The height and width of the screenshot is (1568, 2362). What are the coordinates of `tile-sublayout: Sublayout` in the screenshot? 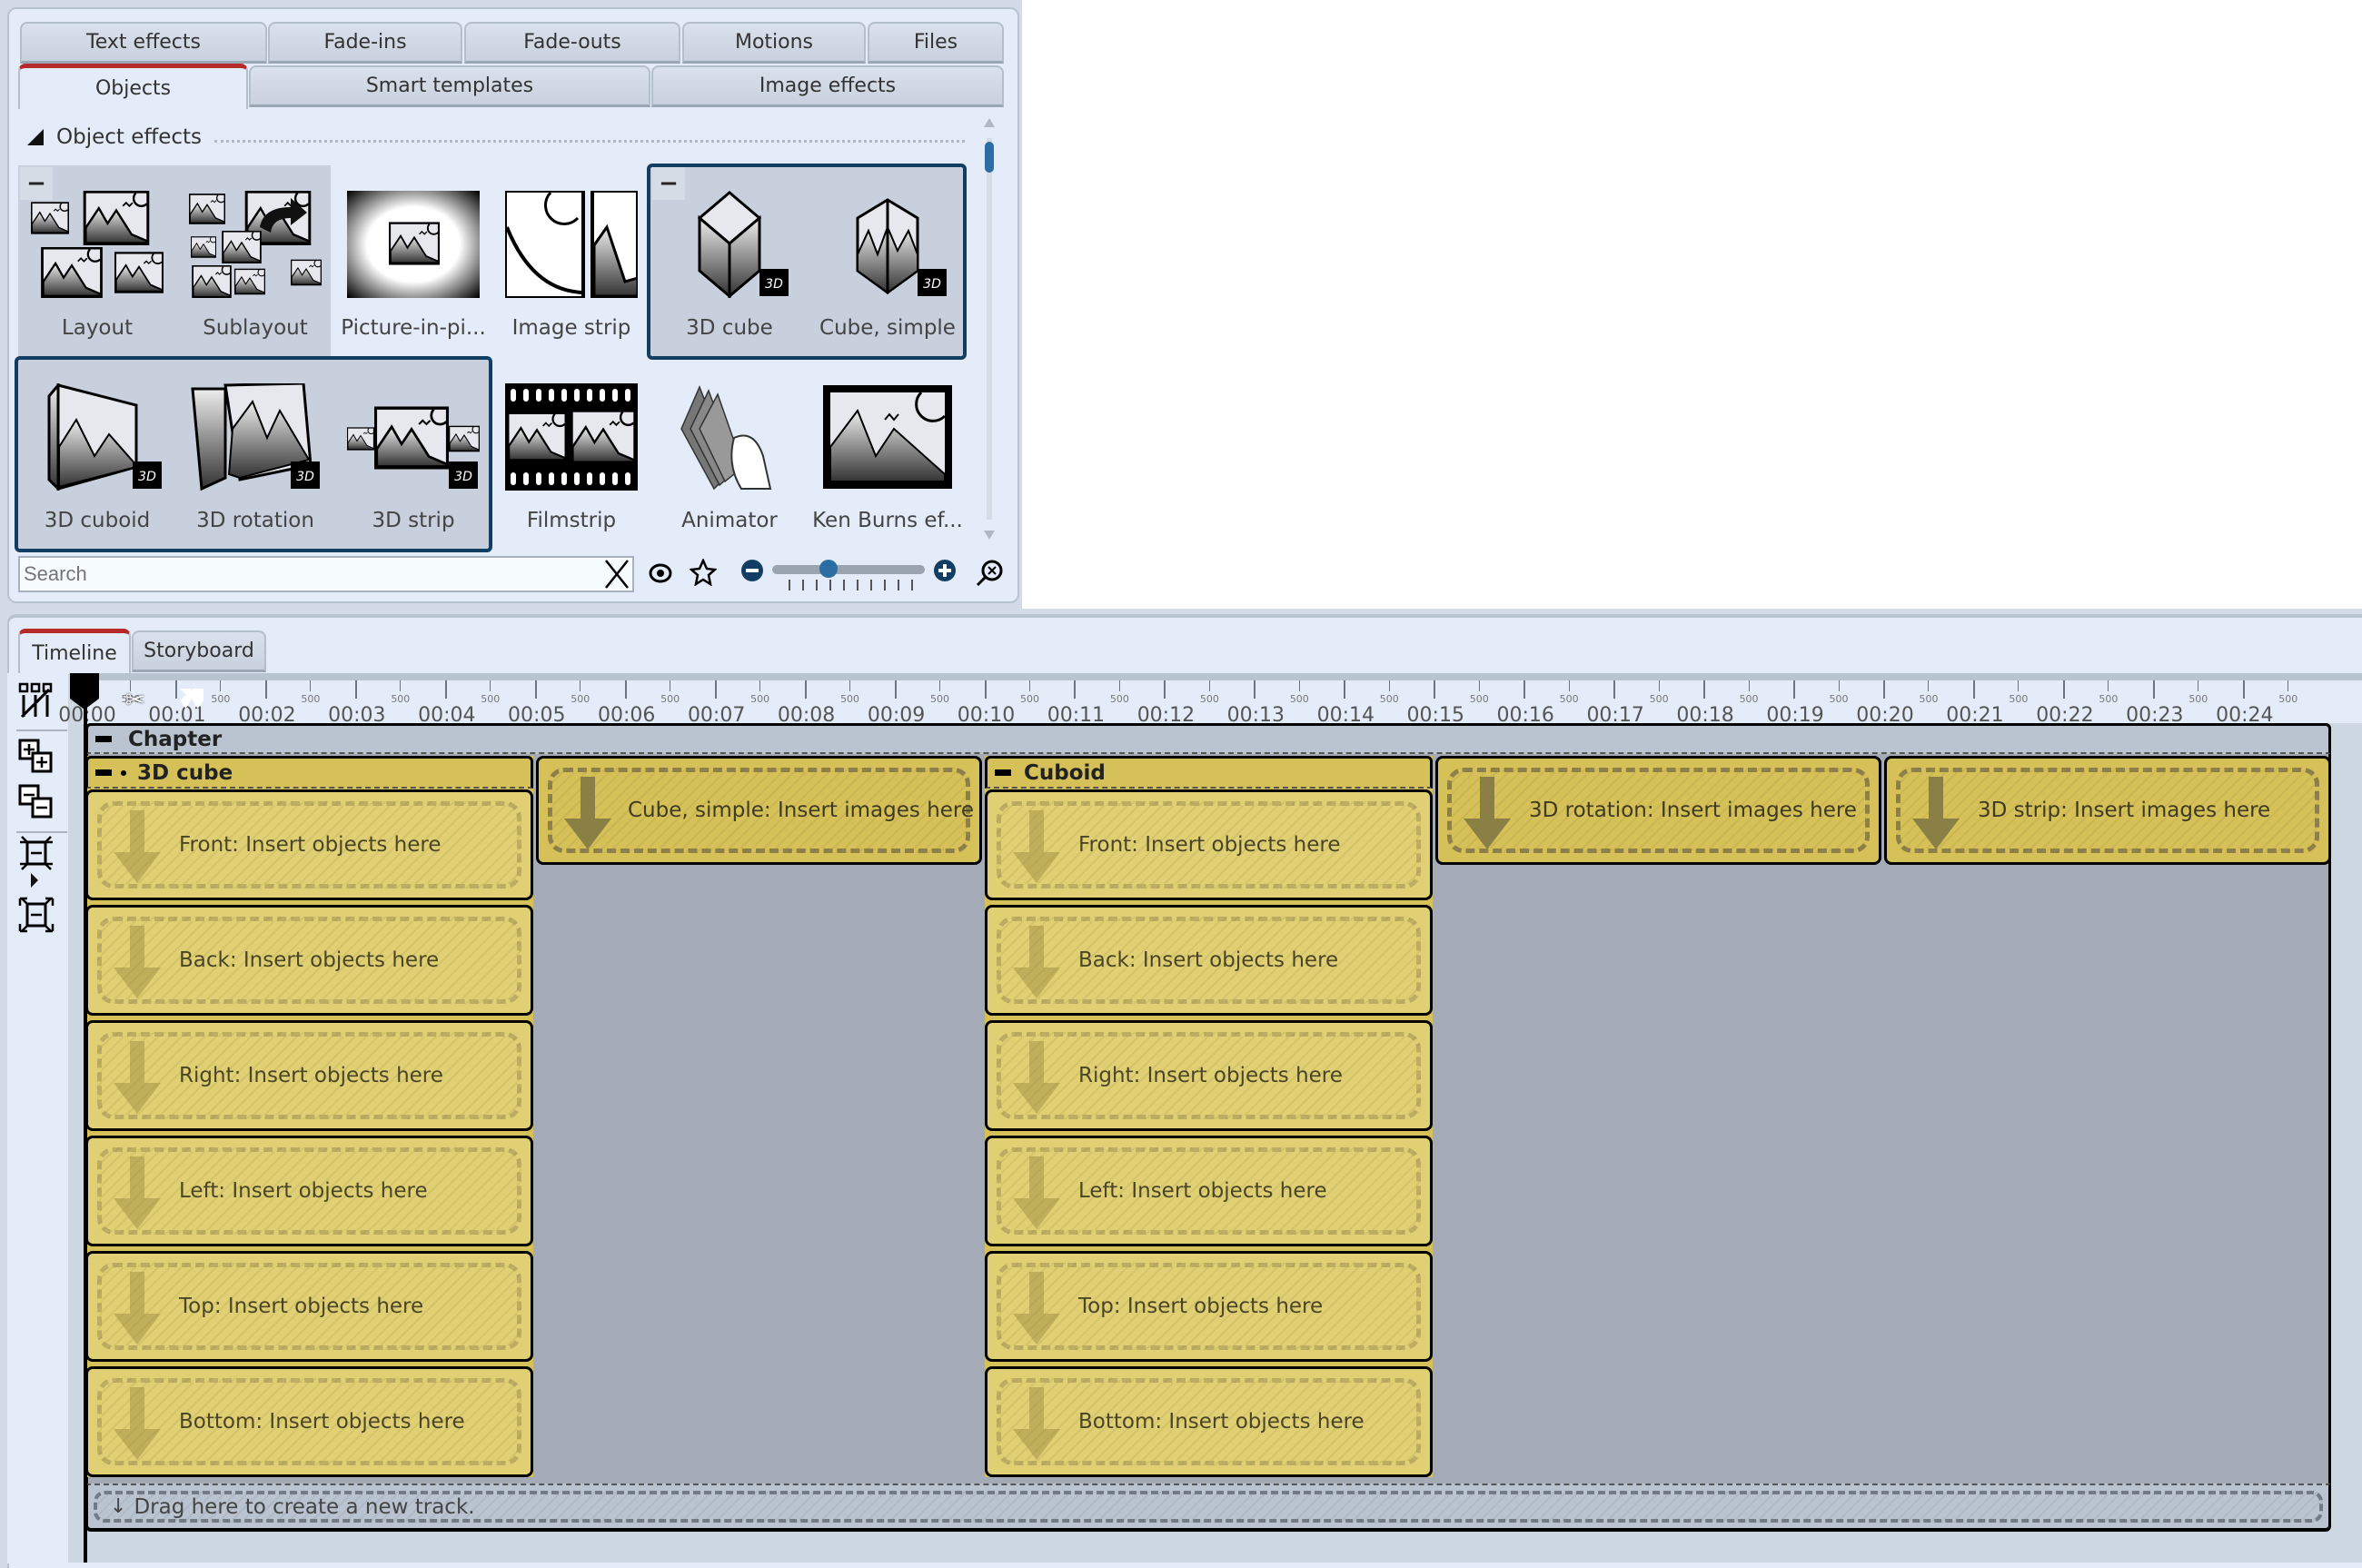 It's located at (255, 260).